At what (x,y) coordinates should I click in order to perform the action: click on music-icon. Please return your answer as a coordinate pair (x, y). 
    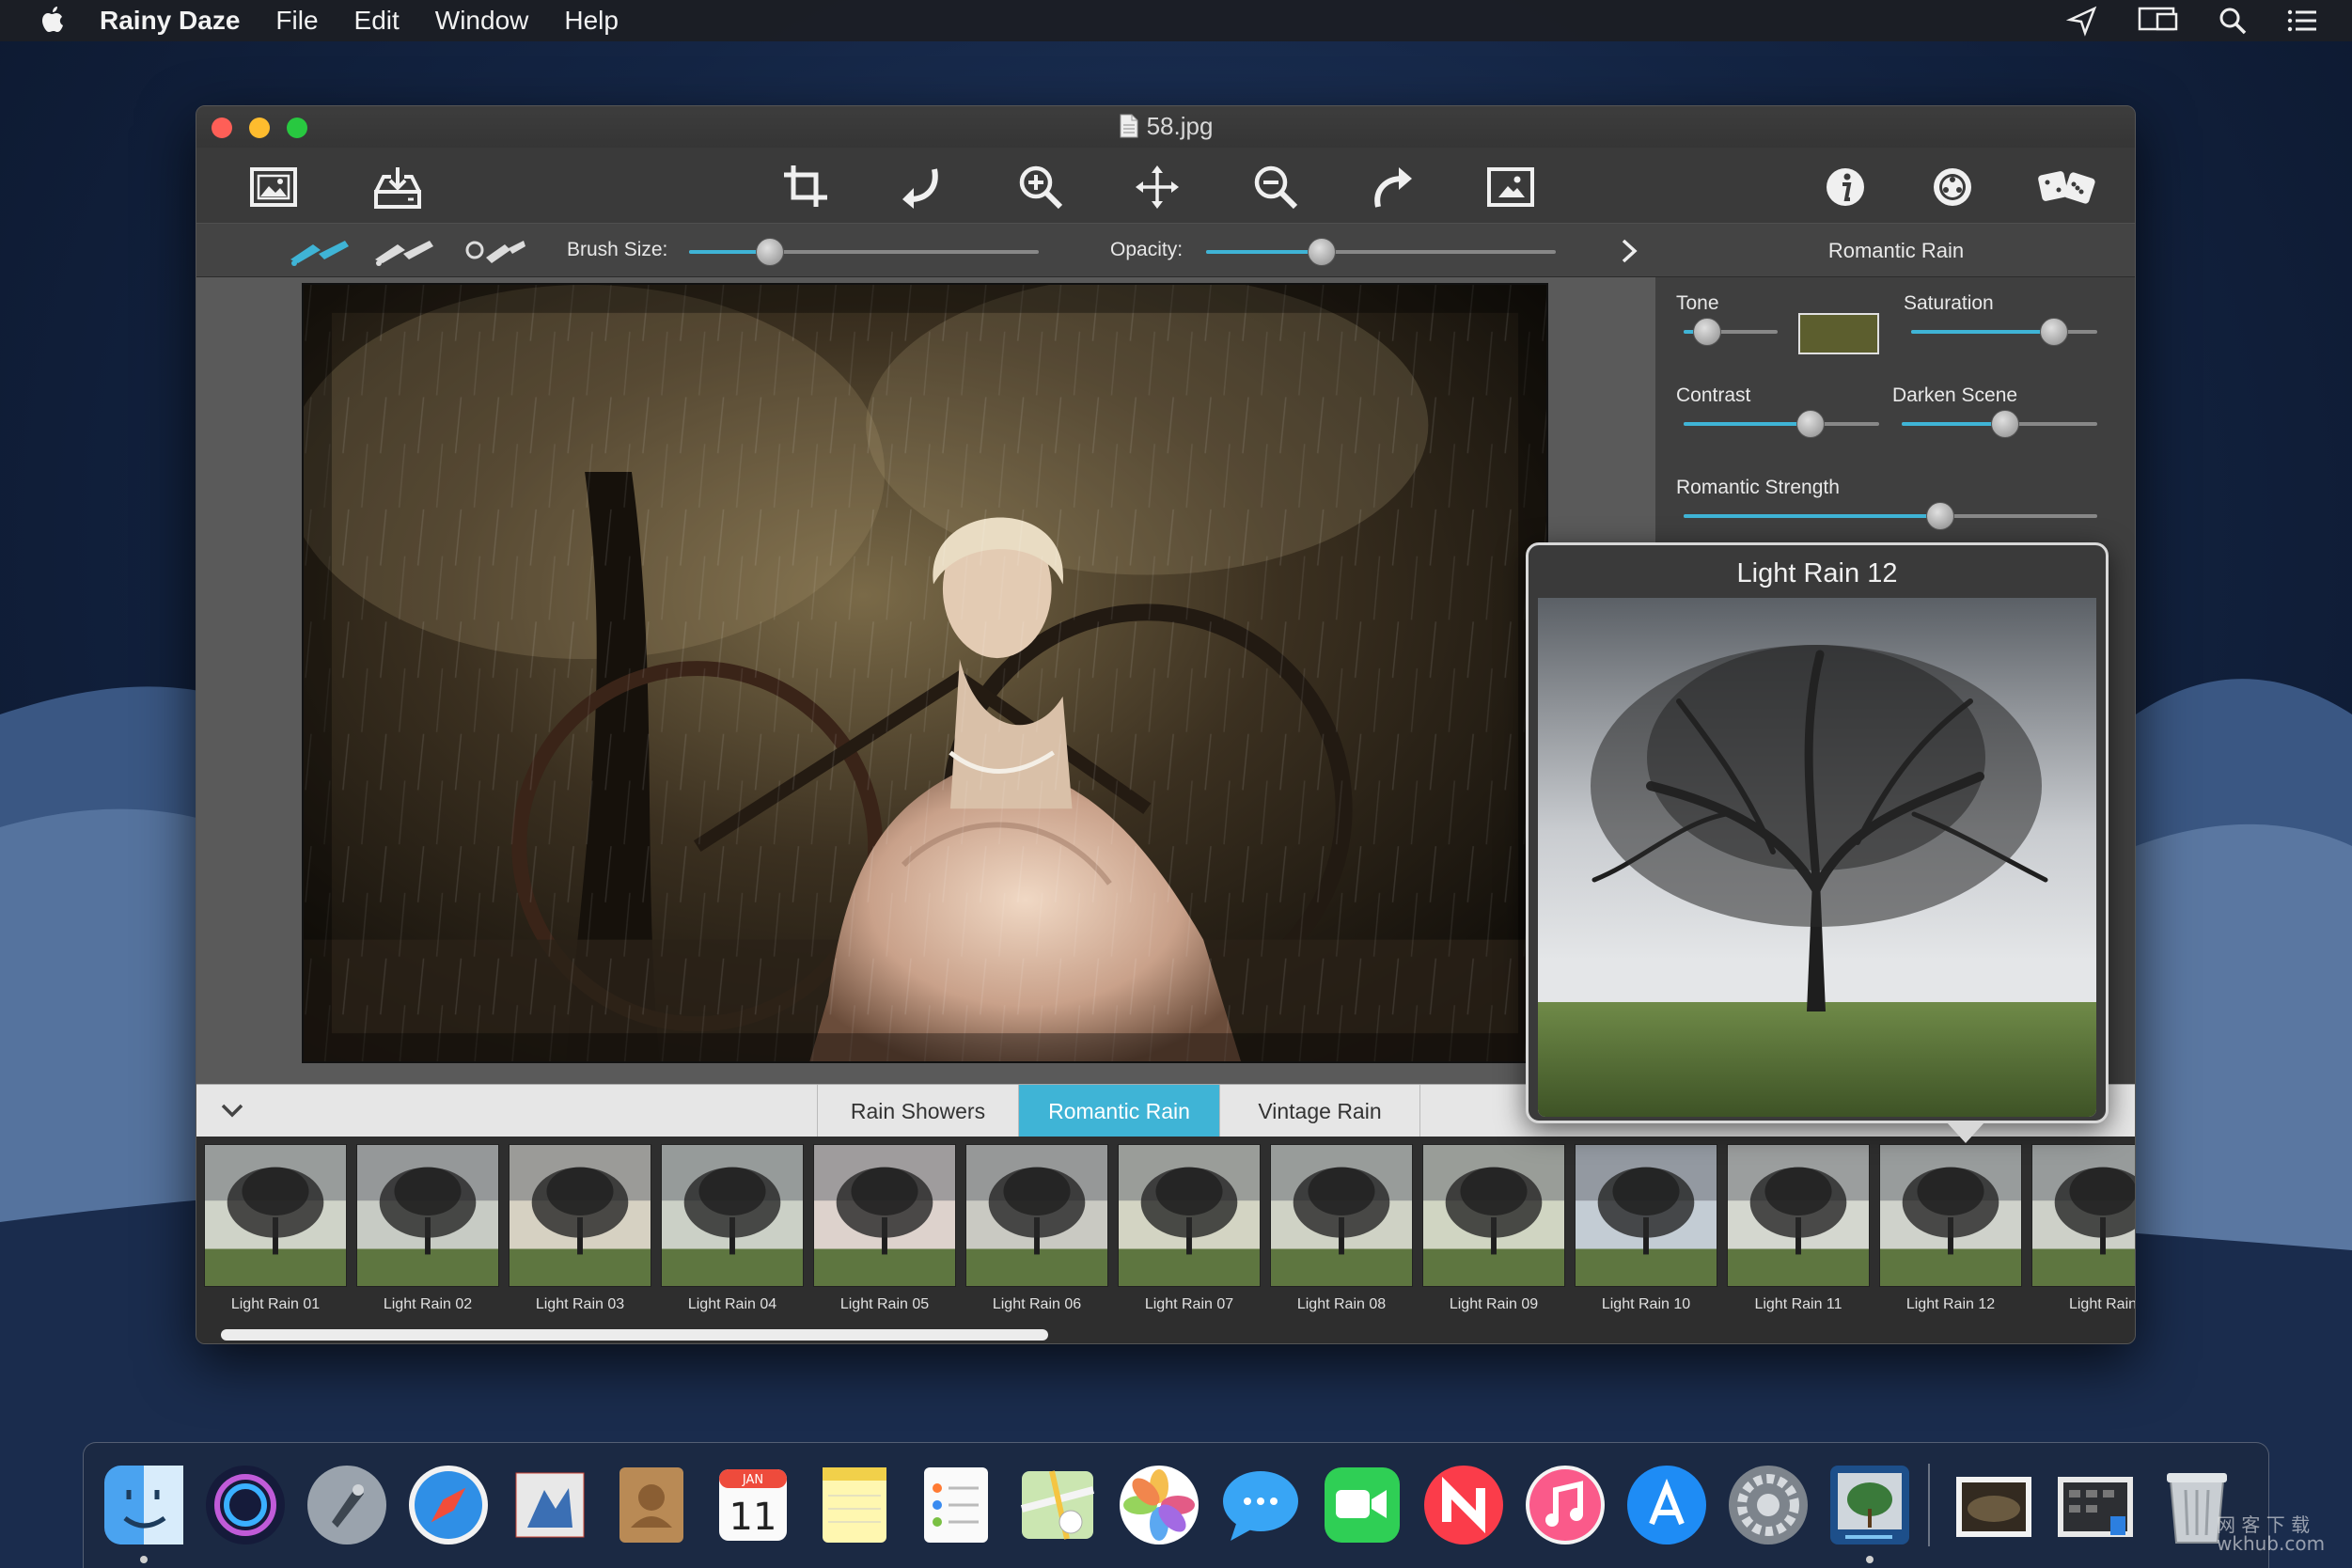
    Looking at the image, I should click on (1565, 1505).